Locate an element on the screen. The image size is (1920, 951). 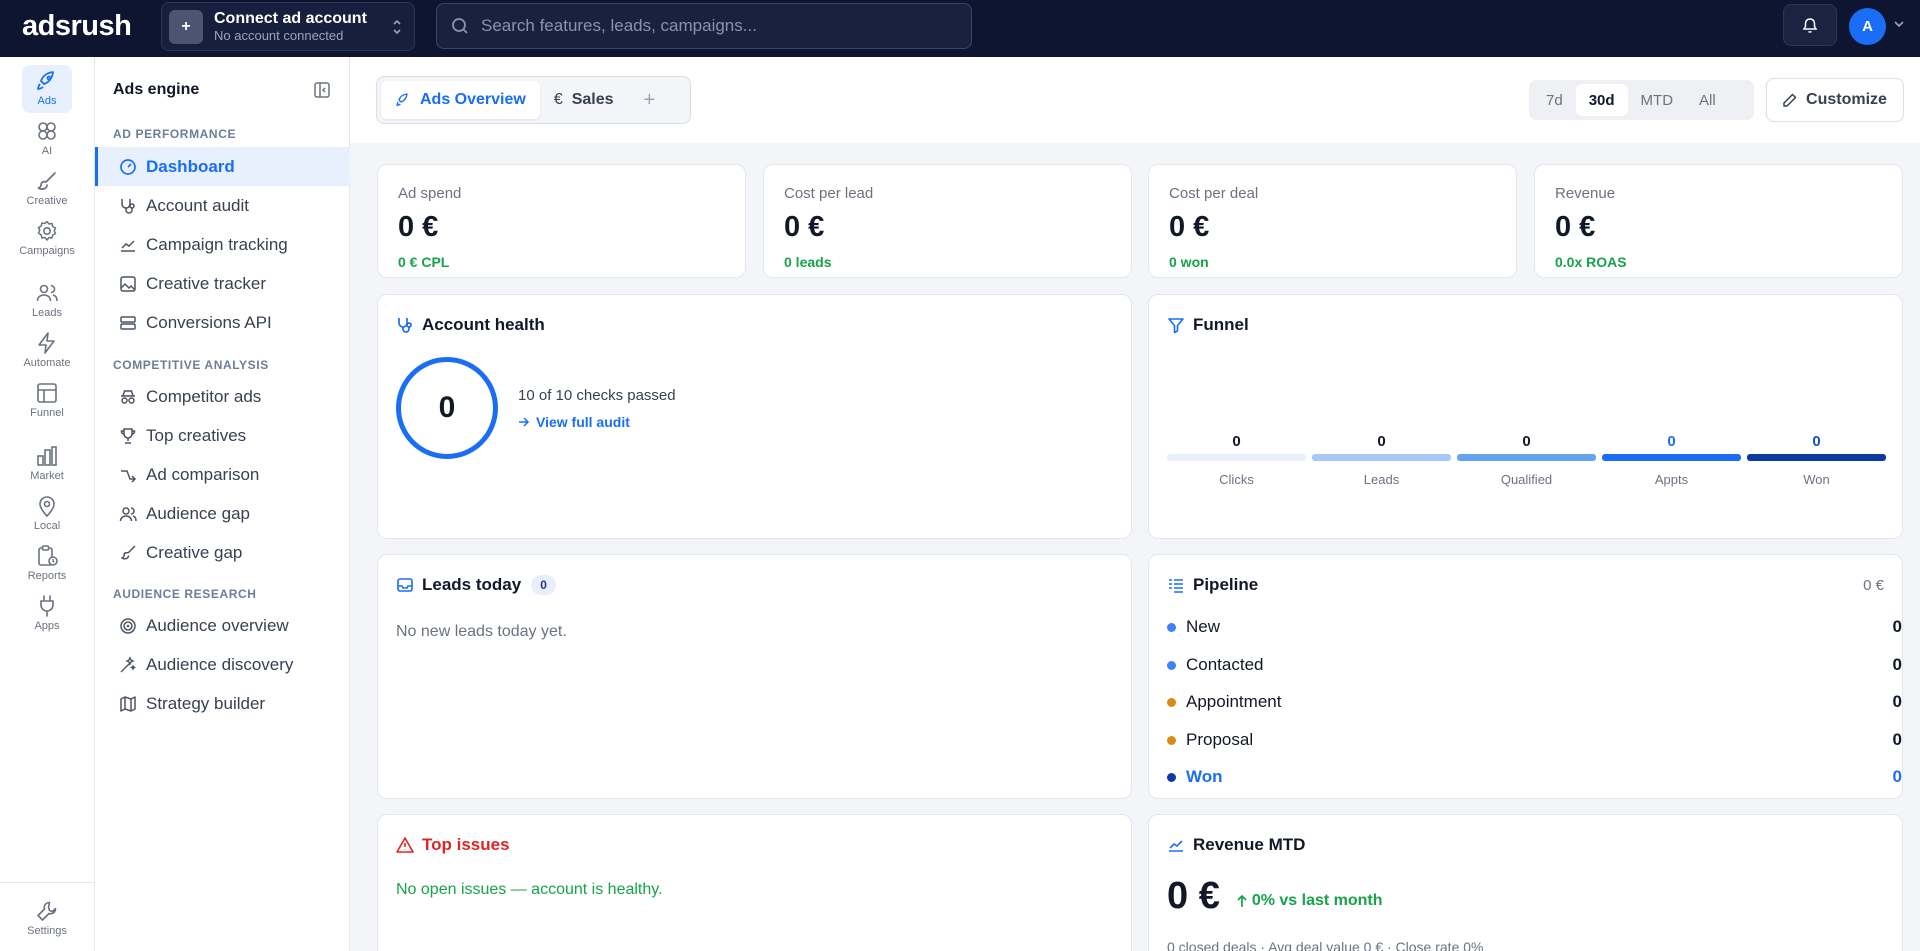
sidebar-item-top-creatives: Top creatives is located at coordinates (222, 435).